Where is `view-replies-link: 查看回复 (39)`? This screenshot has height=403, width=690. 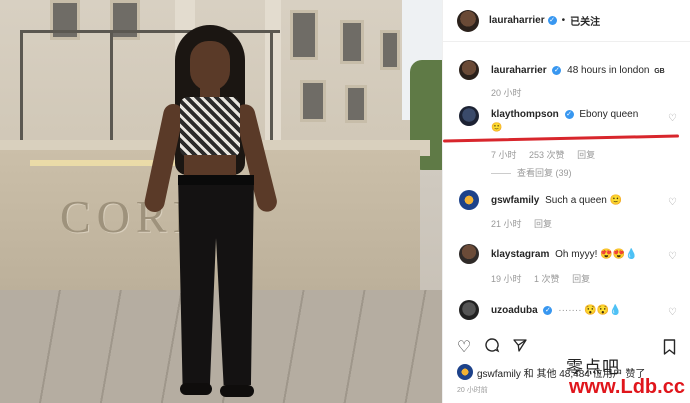
view-replies-link: 查看回复 (39) is located at coordinates (531, 172).